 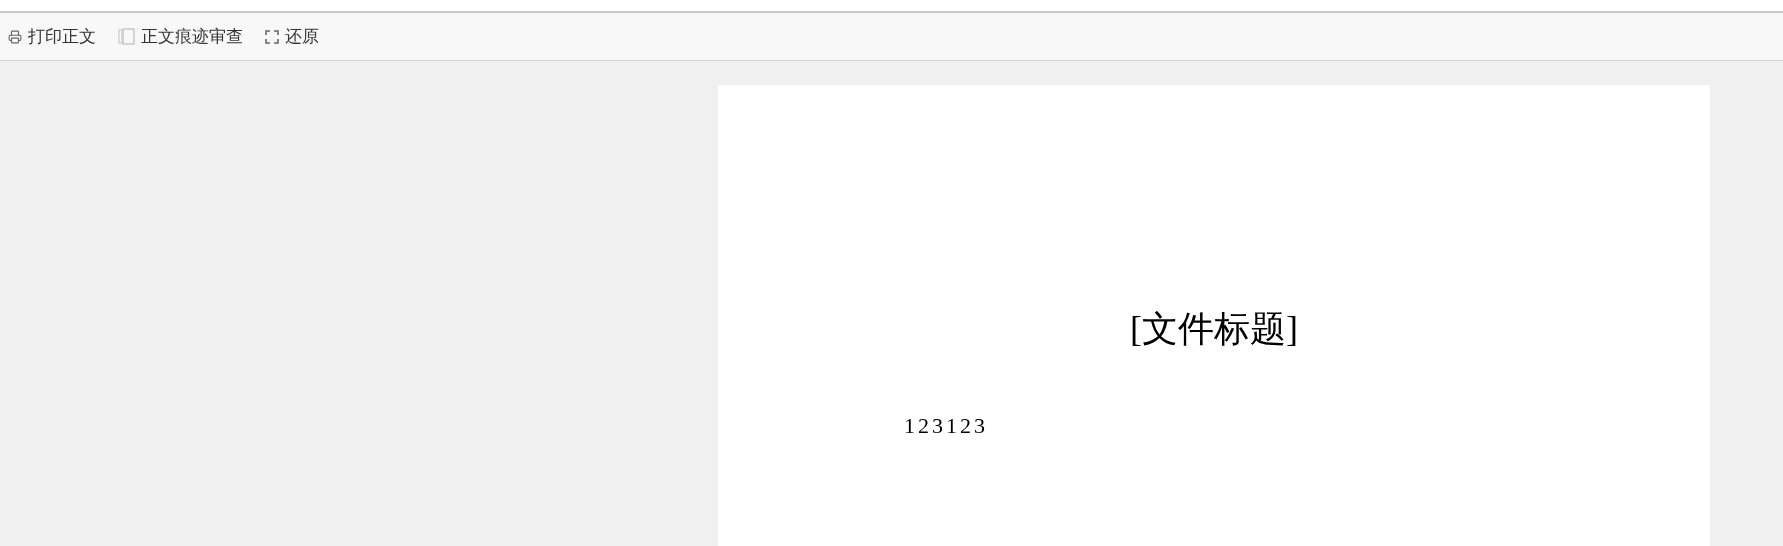 What do you see at coordinates (1214, 329) in the screenshot?
I see `document-title: [文件标题]` at bounding box center [1214, 329].